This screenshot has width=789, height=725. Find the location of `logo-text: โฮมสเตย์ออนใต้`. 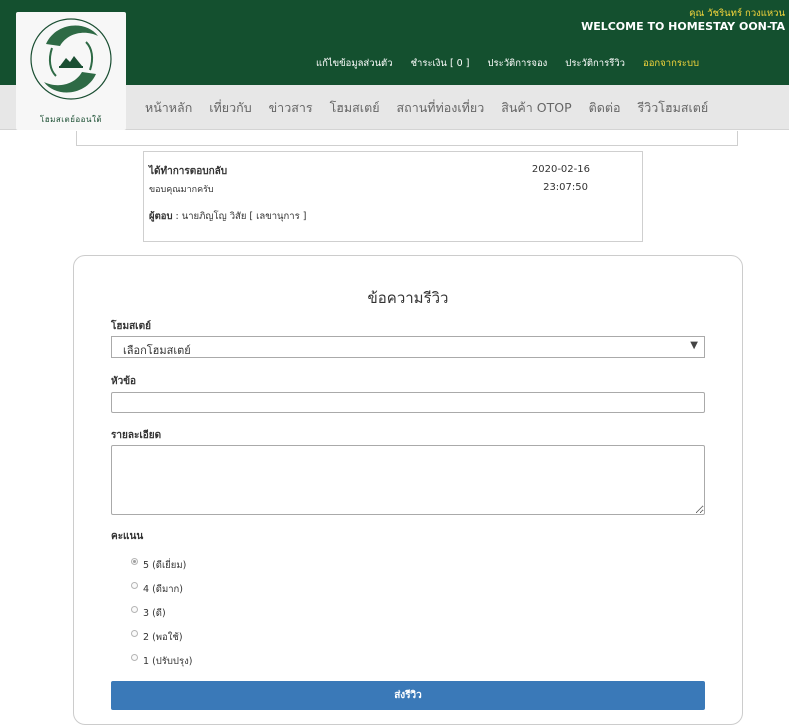

logo-text: โฮมสเตย์ออนใต้ is located at coordinates (71, 119).